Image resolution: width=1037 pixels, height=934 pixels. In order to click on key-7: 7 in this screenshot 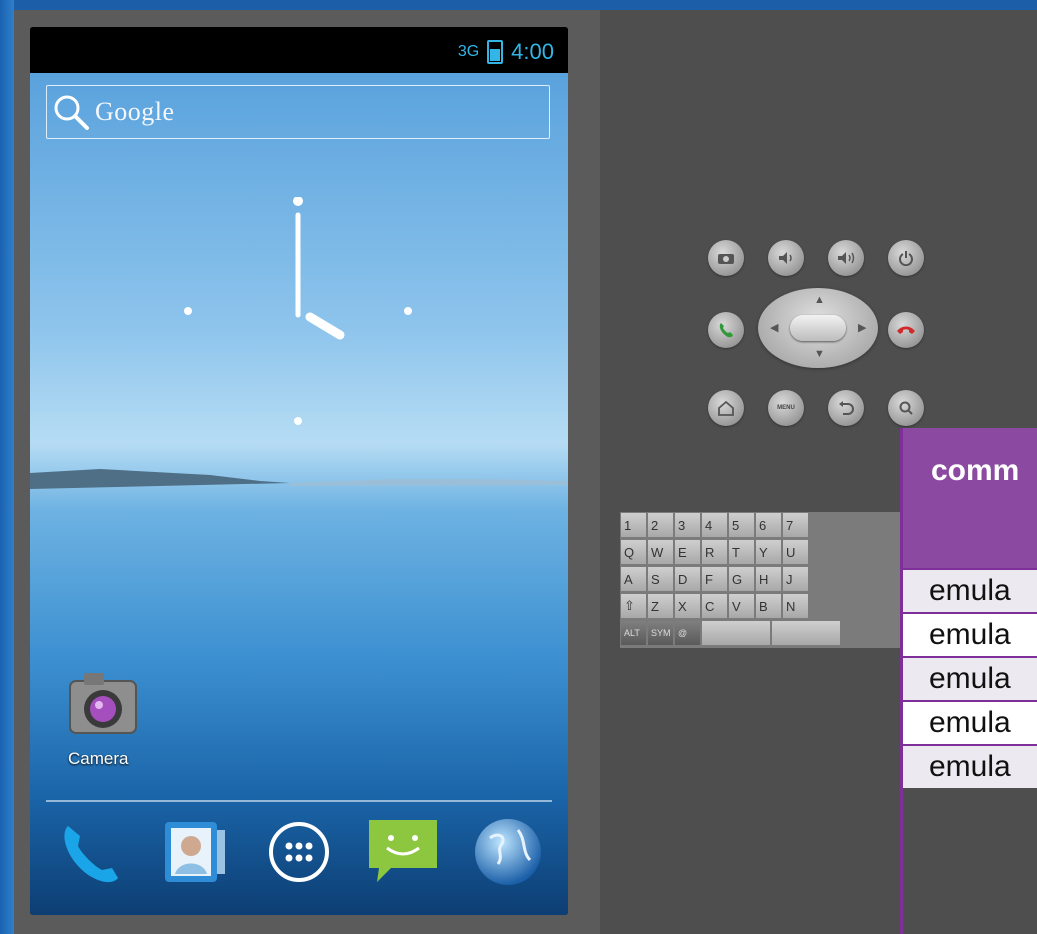, I will do `click(795, 525)`.